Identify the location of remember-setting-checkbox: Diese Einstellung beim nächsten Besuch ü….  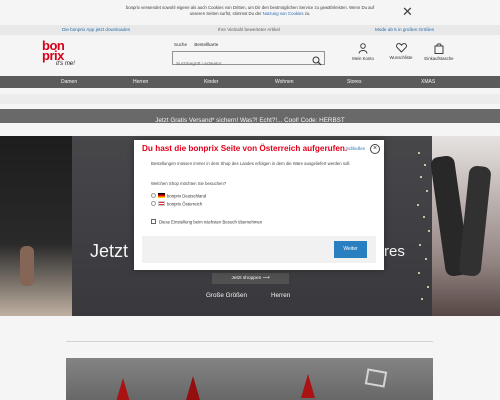
(207, 222).